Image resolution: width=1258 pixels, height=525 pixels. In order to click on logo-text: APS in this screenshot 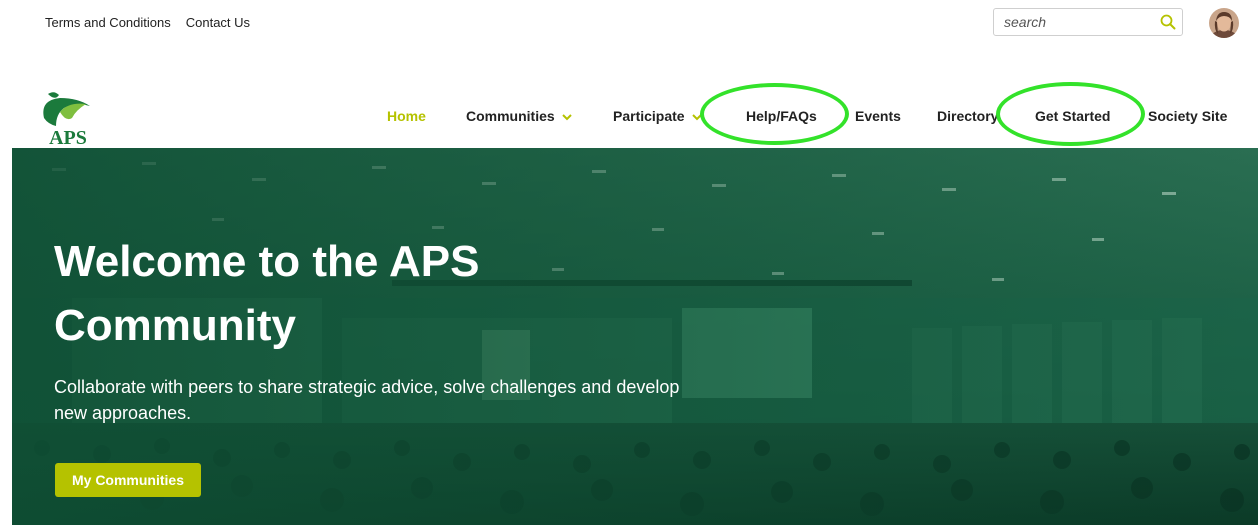, I will do `click(68, 136)`.